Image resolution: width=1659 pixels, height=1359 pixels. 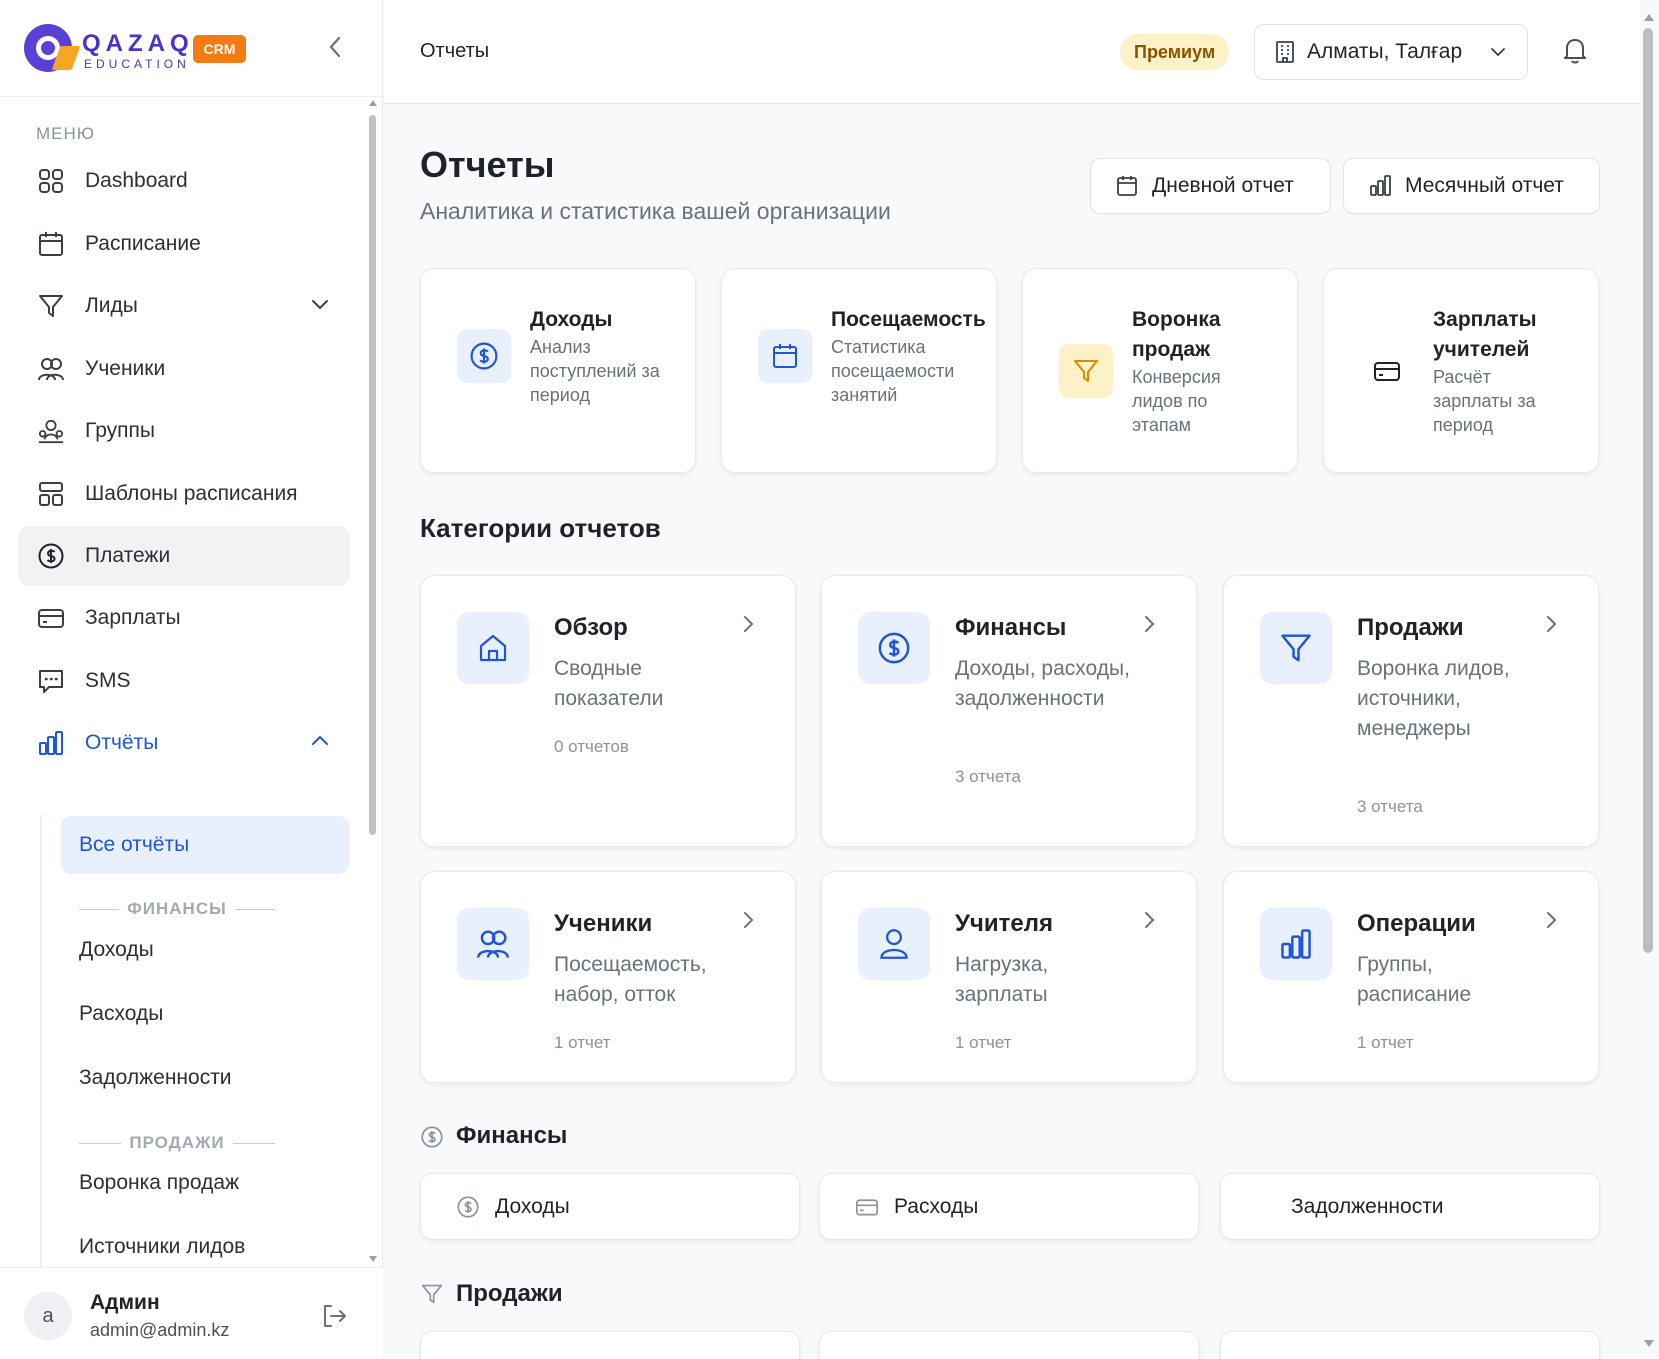 I want to click on quick-card-sales-funnel: Воронка продаж Конверсия лидов по этапам, so click(x=1160, y=370).